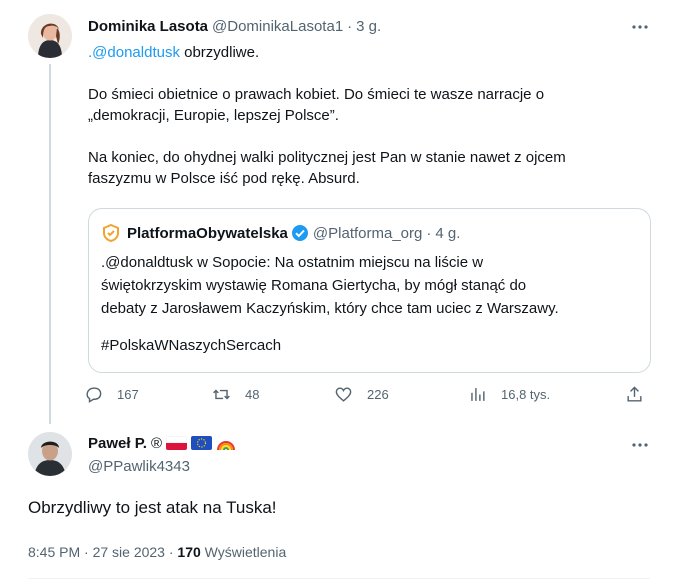  I want to click on author-name: Dominika Lasota, so click(148, 26).